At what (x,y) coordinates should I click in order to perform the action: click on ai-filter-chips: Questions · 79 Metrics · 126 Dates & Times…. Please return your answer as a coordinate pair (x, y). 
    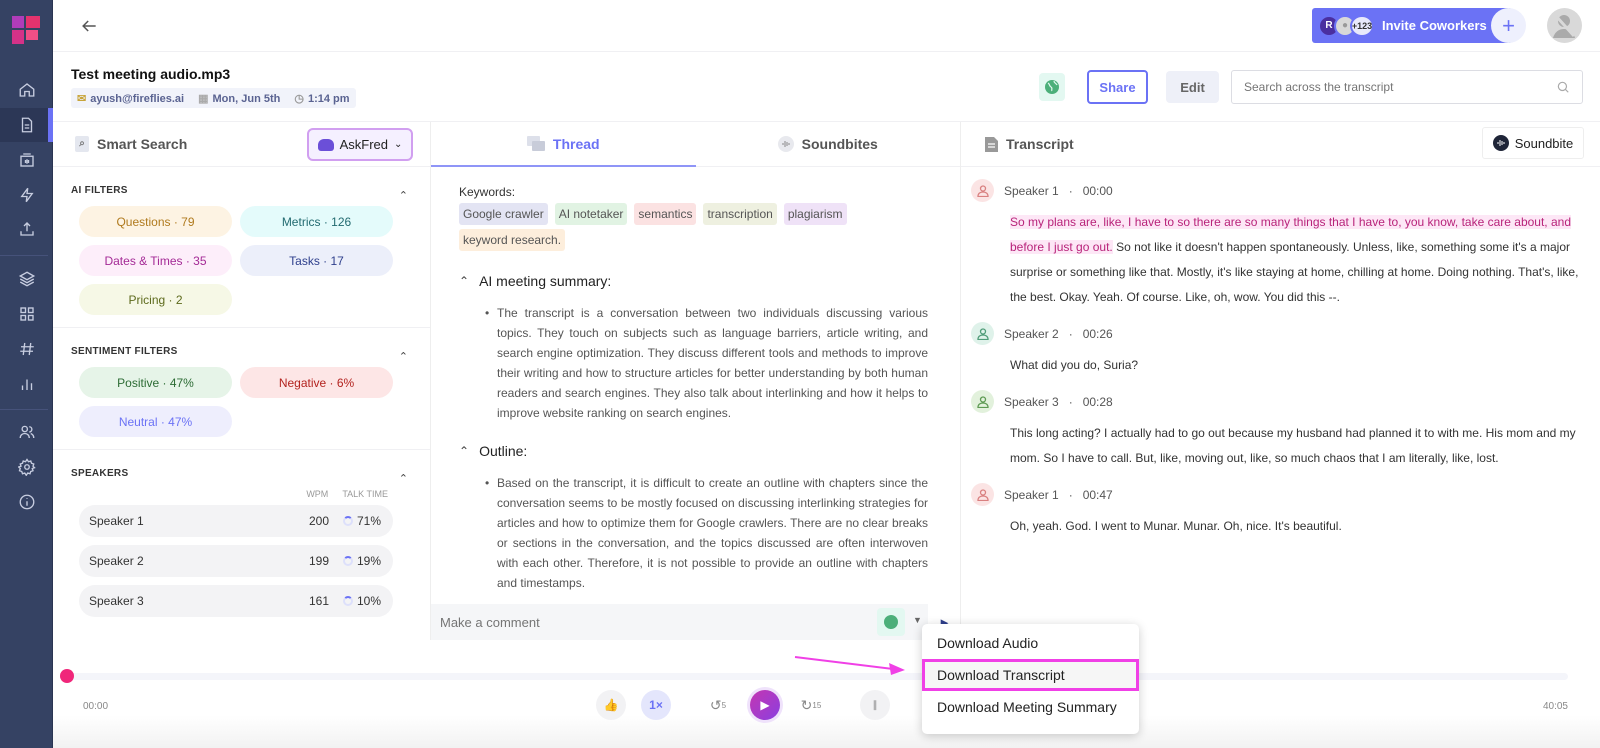
    Looking at the image, I should click on (241, 266).